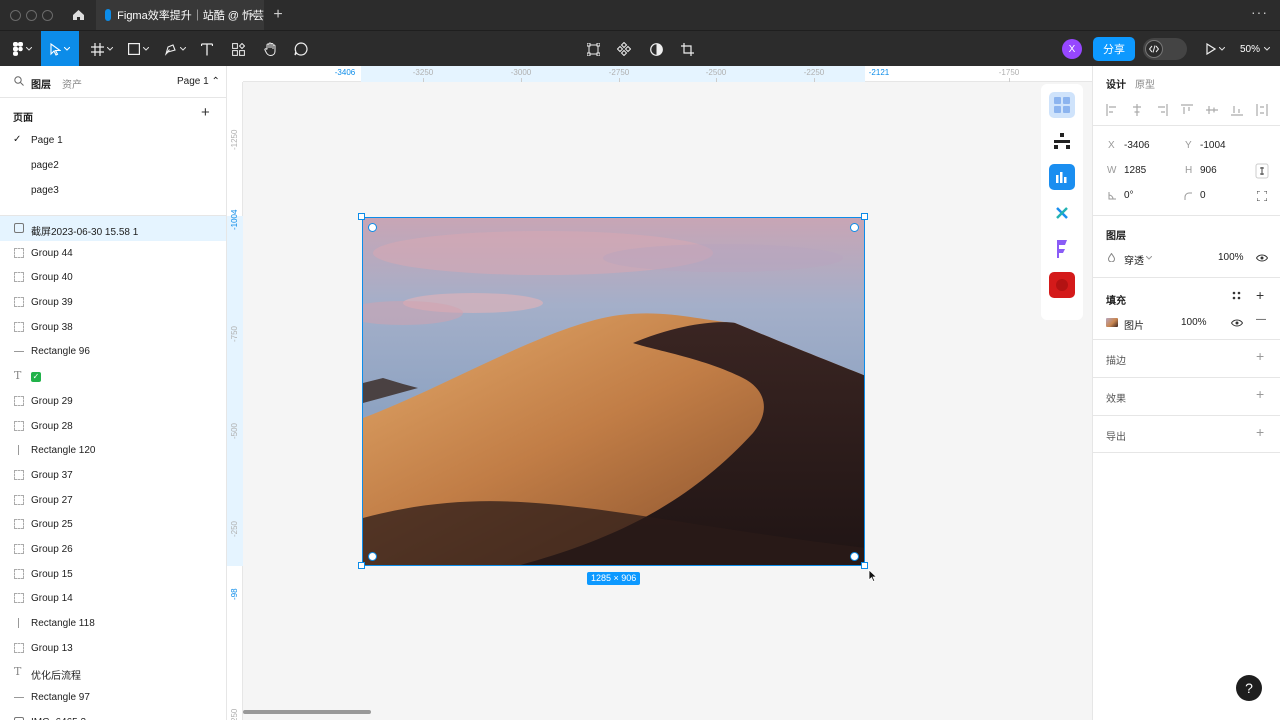 Image resolution: width=1280 pixels, height=720 pixels. Describe the element at coordinates (1203, 195) in the screenshot. I see `radius-input: 0` at that location.